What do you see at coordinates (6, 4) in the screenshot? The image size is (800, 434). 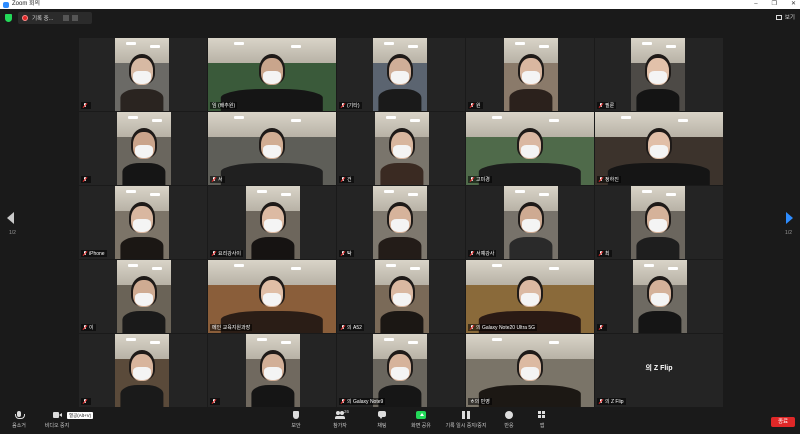 I see `zoom-logo-icon` at bounding box center [6, 4].